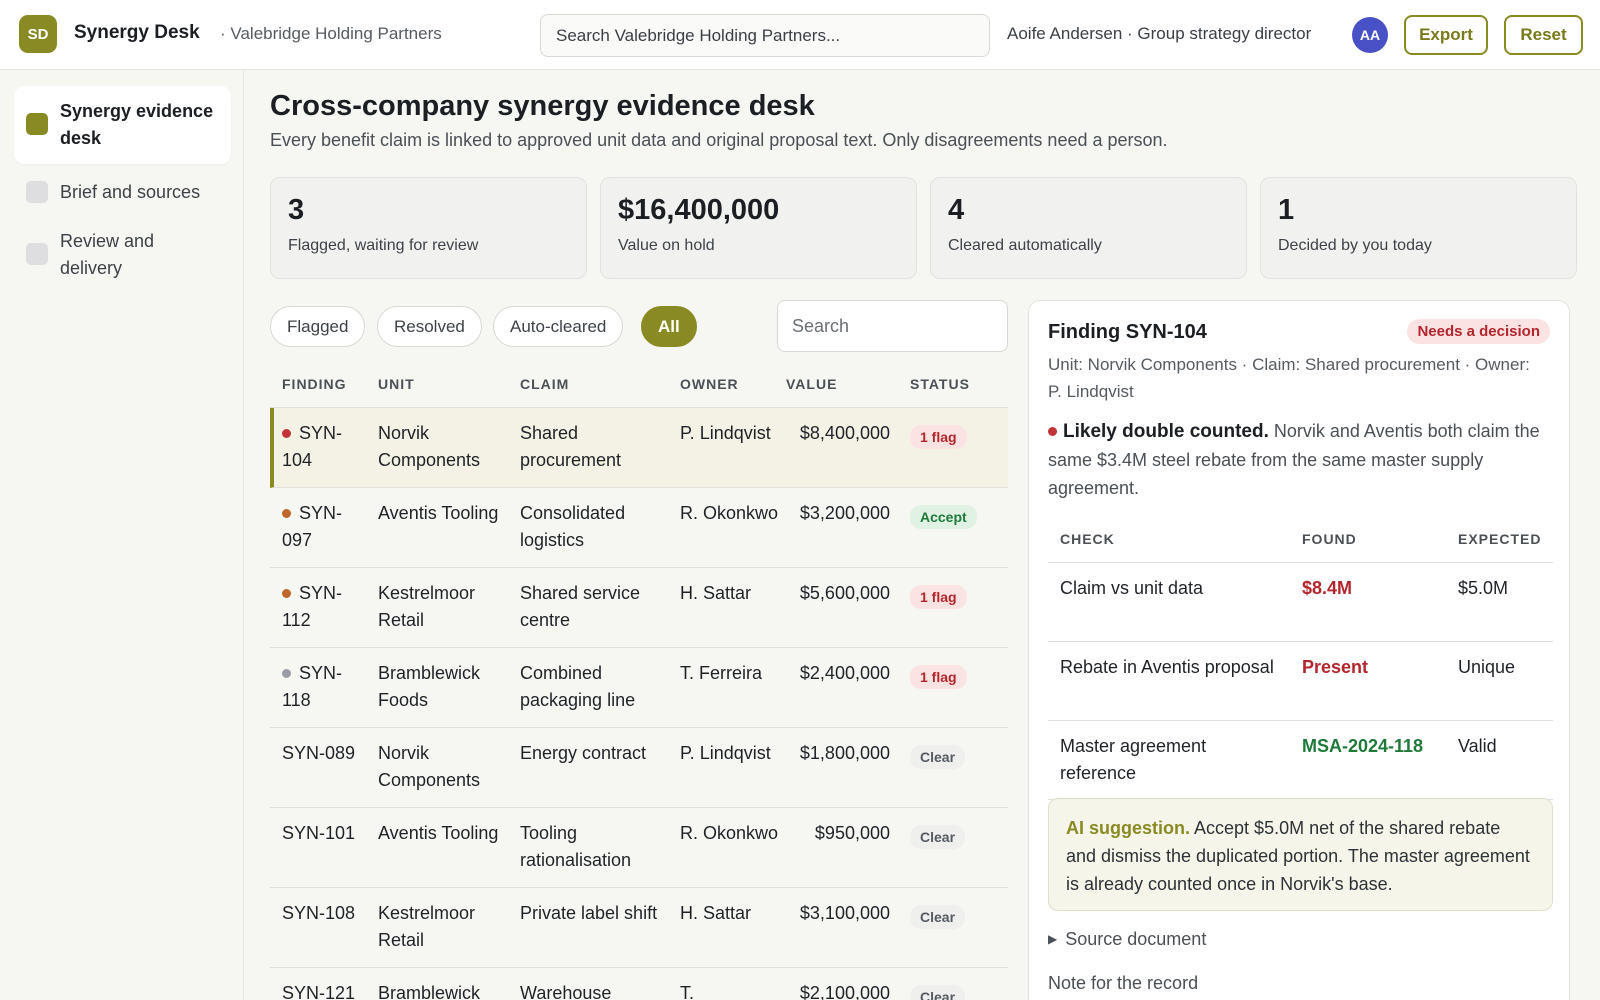 Image resolution: width=1600 pixels, height=1000 pixels. Describe the element at coordinates (429, 686) in the screenshot. I see `cell-unit: Bramblewick Foods` at that location.